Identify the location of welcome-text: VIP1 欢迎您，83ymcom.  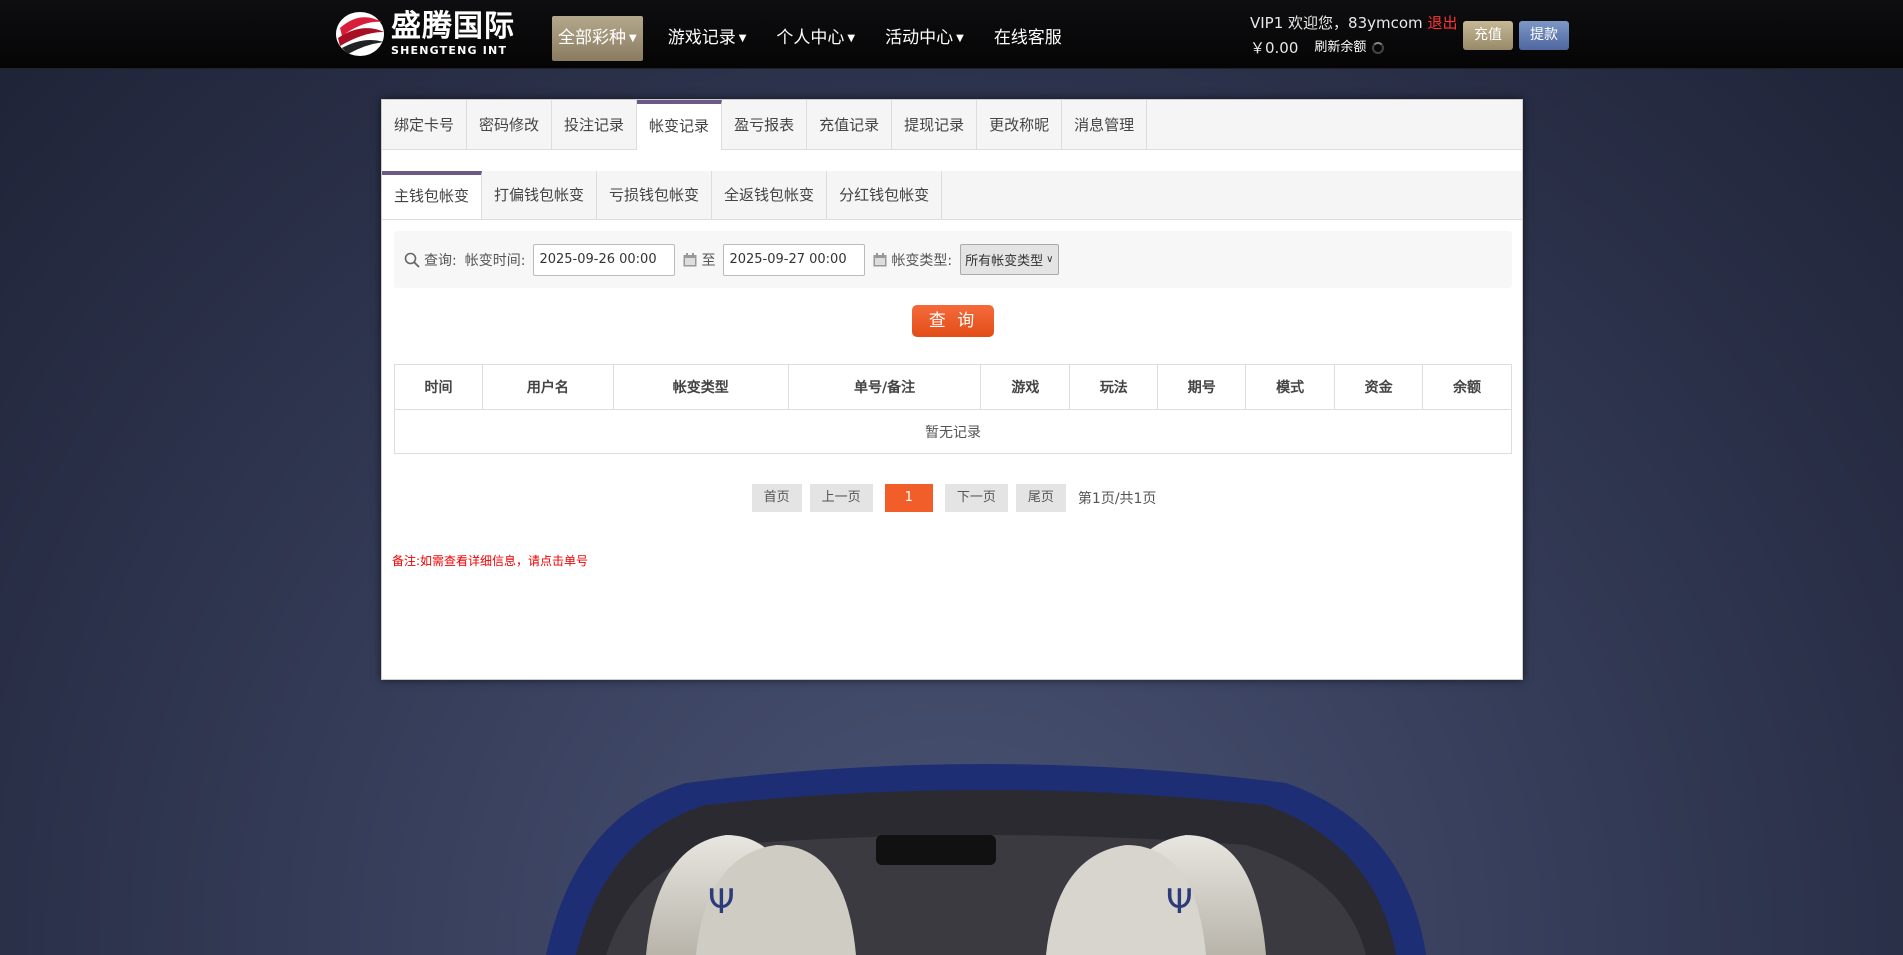
(1336, 23).